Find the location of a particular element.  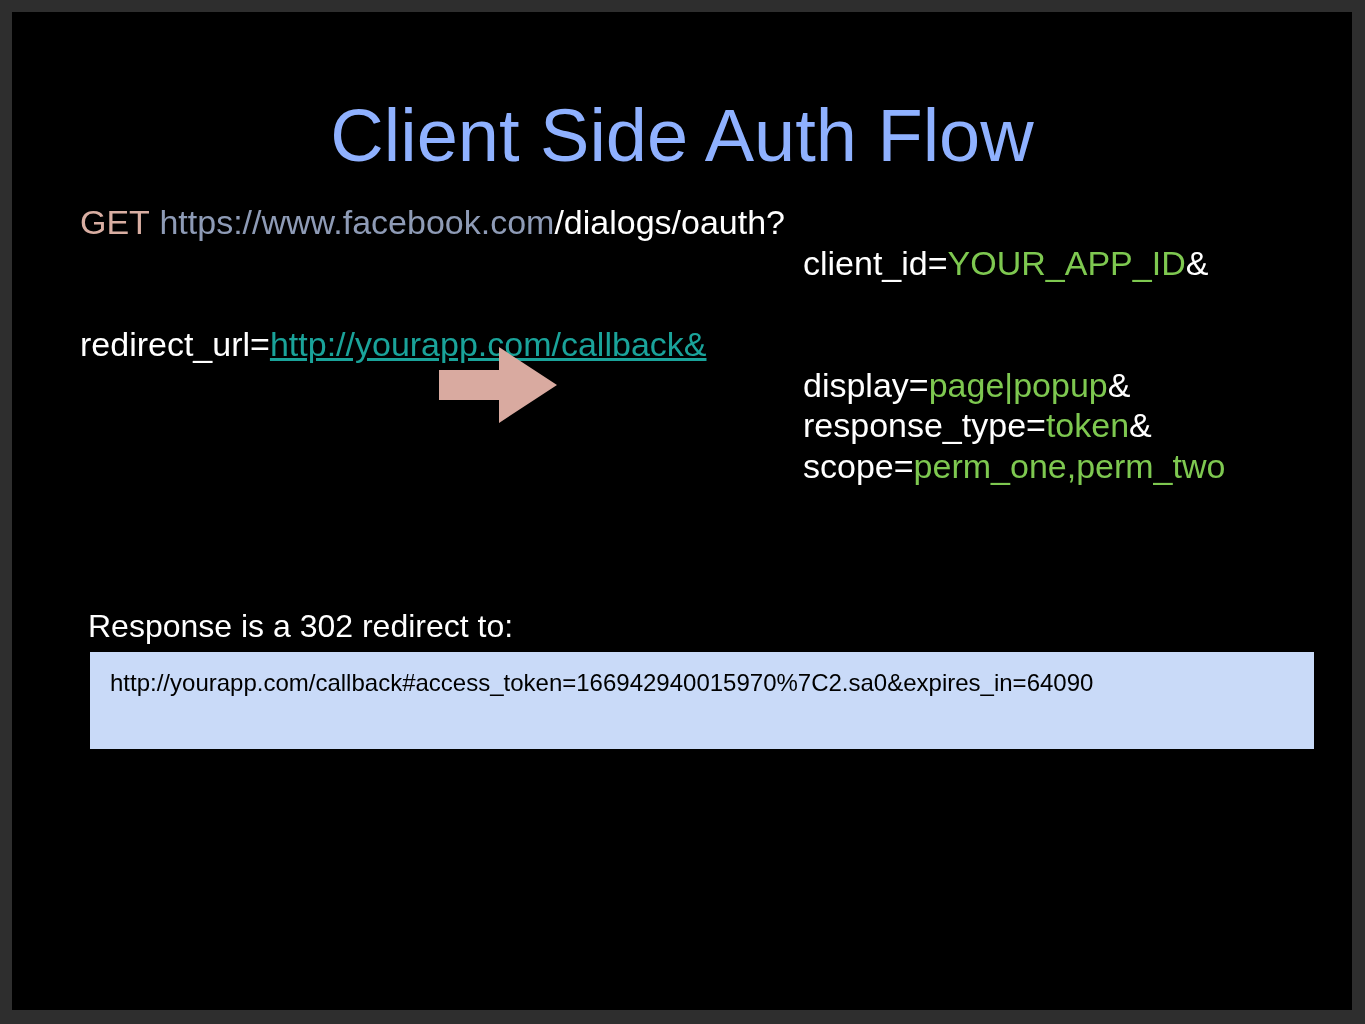

link: http://yourapp.com/callback& is located at coordinates (488, 344).